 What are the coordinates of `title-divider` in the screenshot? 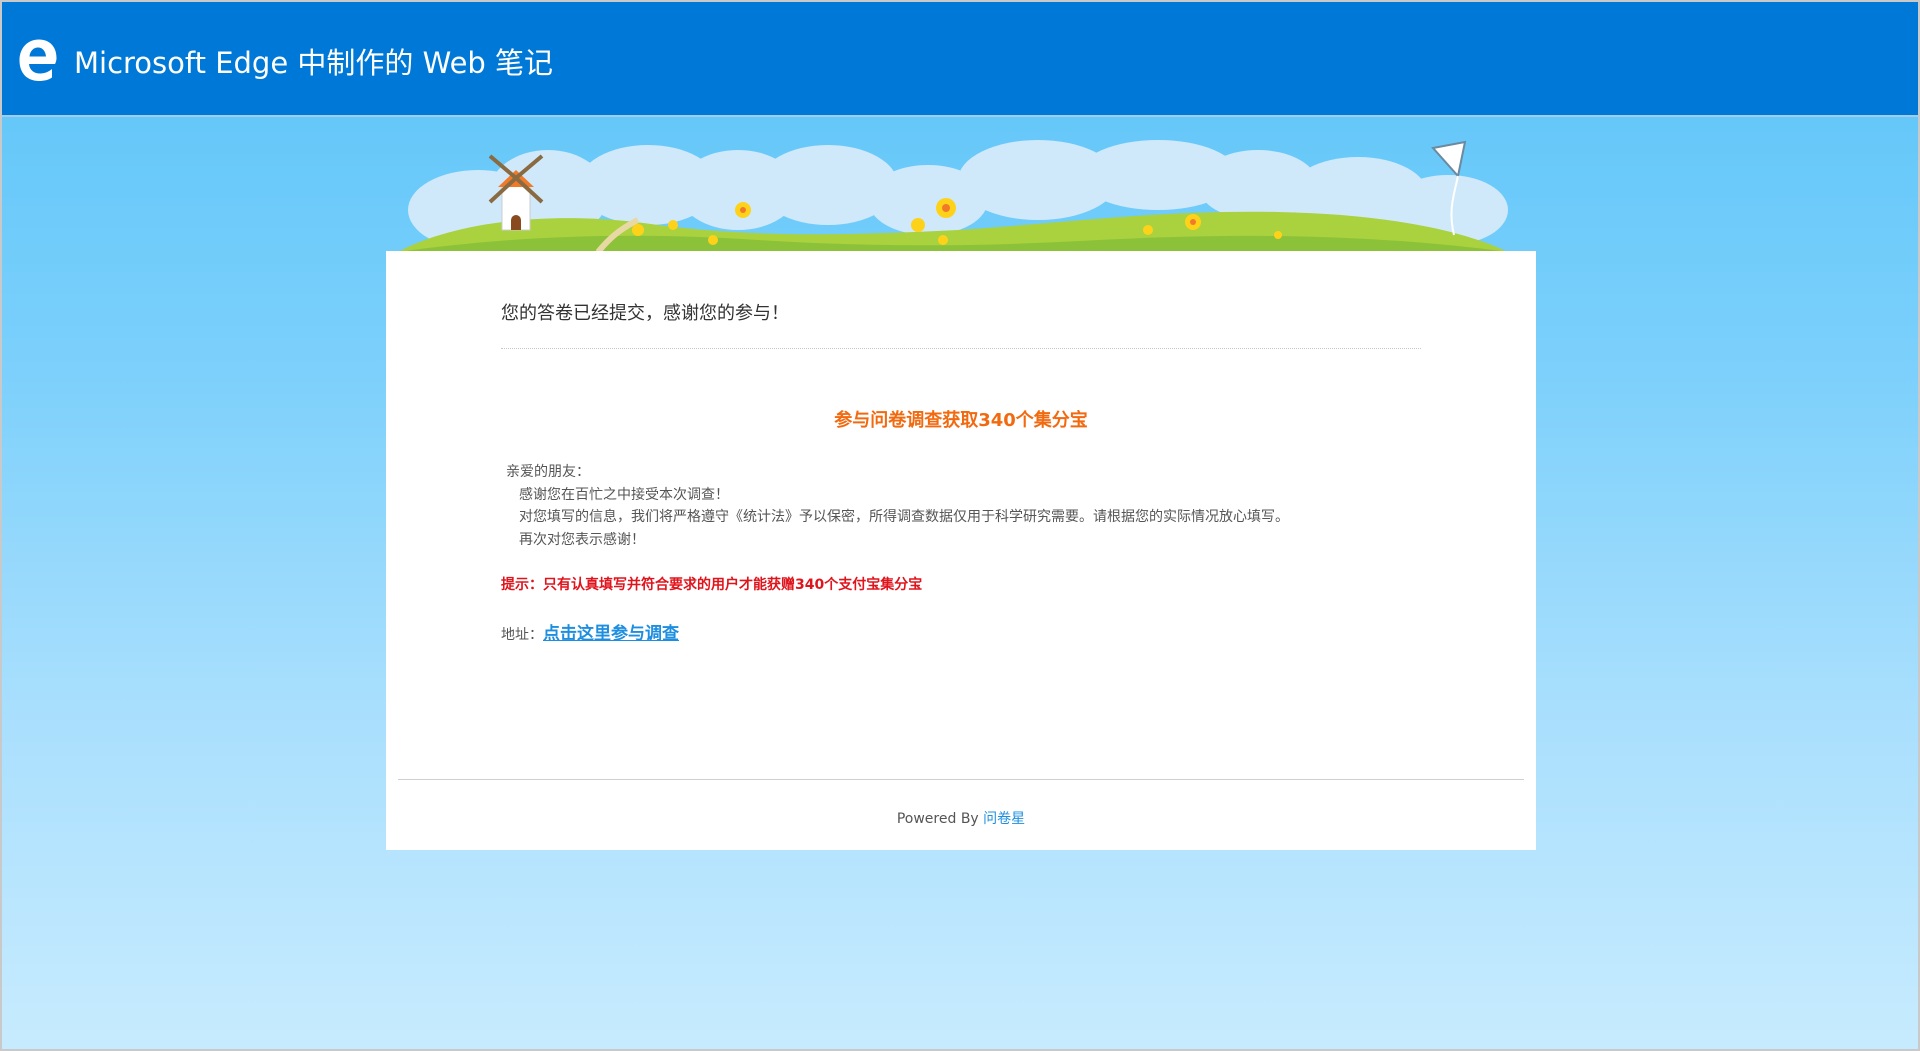 It's located at (961, 348).